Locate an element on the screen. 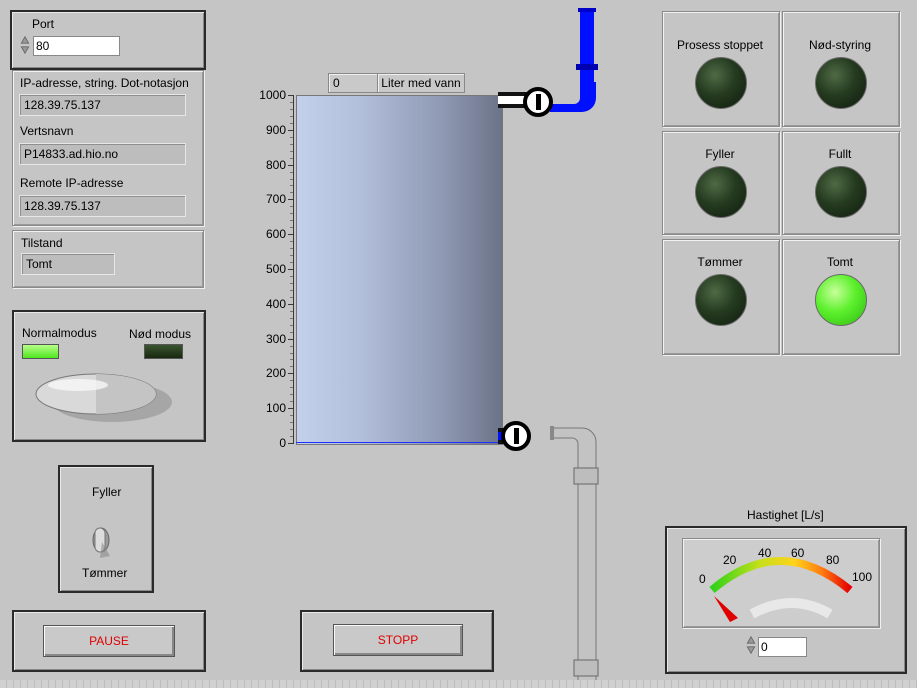 Image resolution: width=917 pixels, height=688 pixels. led-full is located at coordinates (841, 192).